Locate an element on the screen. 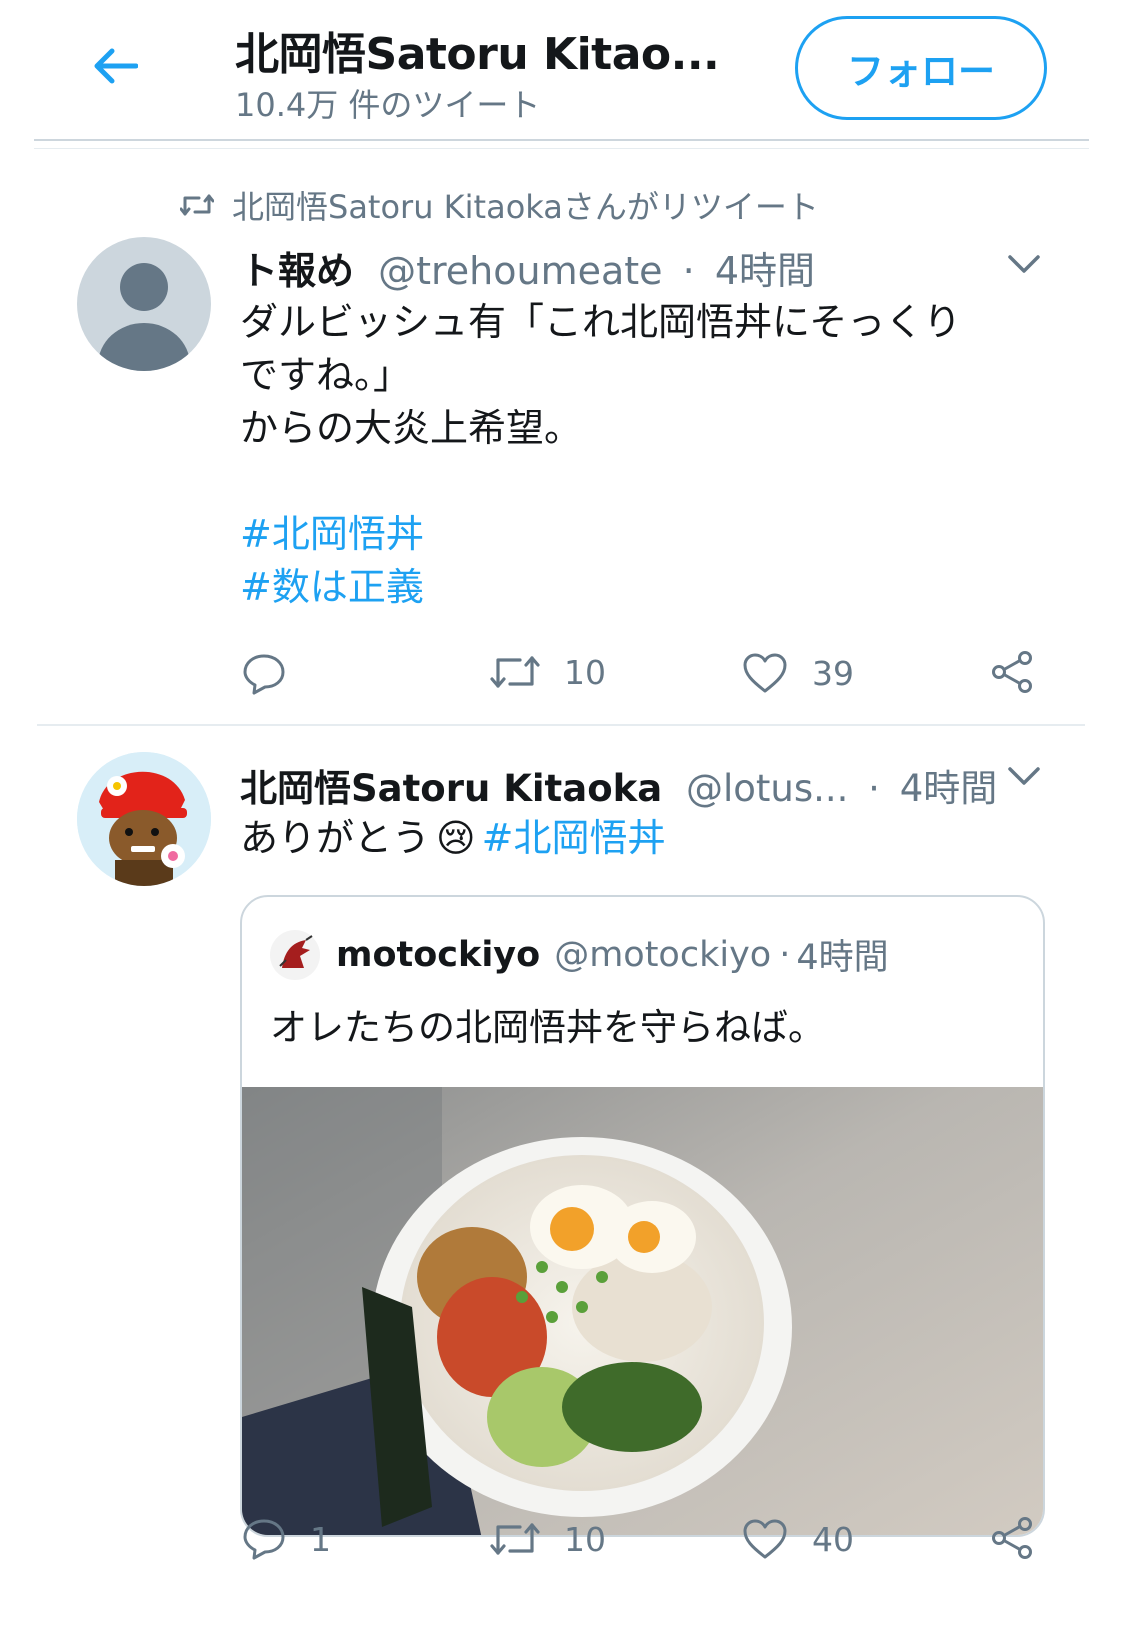 This screenshot has width=1145, height=1627. tweet2-text-main: ありがとう is located at coordinates (335, 838).